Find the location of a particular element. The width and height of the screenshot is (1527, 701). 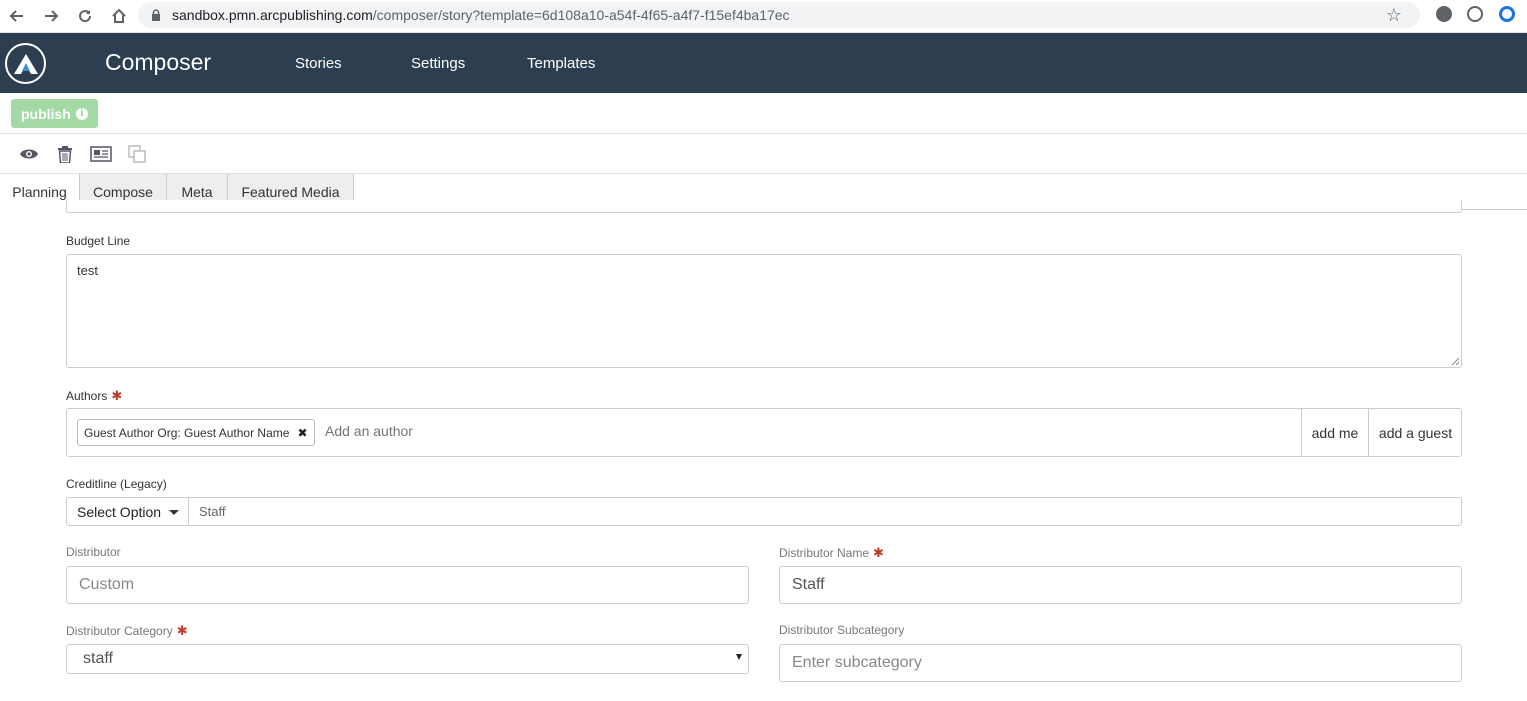

distributor-category-label: Distributor Category ✱ is located at coordinates (127, 631).